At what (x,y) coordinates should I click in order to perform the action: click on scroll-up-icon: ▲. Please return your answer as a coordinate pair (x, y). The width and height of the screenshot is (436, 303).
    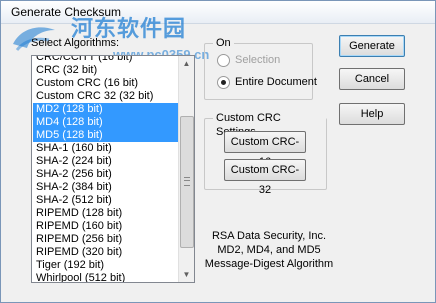
    Looking at the image, I should click on (186, 63).